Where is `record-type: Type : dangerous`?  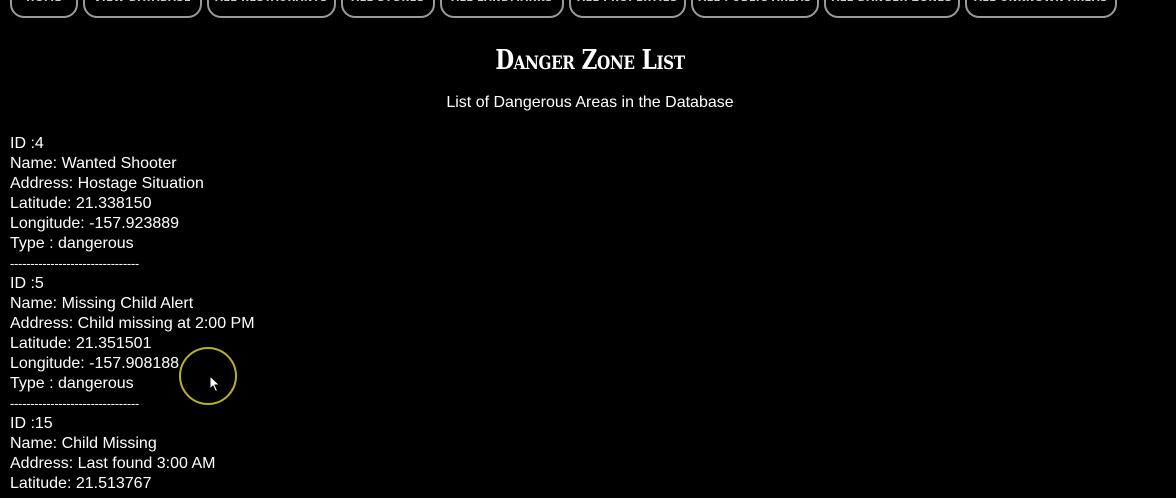 record-type: Type : dangerous is located at coordinates (72, 243).